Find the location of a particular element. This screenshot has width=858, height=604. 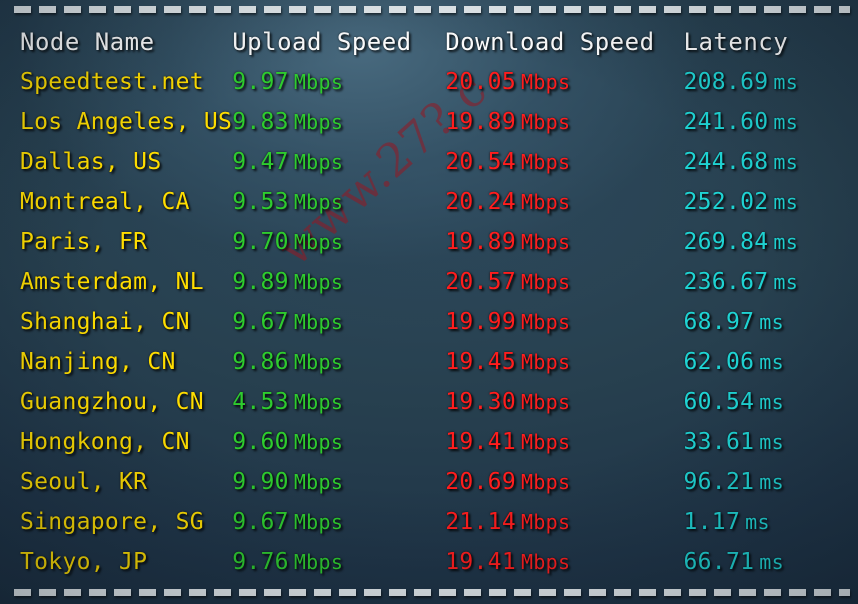

cell-latency: 241.60 ms is located at coordinates (771, 122).